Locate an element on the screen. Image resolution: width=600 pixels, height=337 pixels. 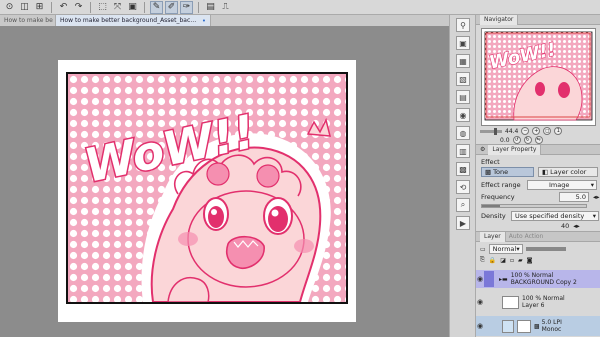
blend-row: ▭ Normal ▾ is located at coordinates (538, 249).